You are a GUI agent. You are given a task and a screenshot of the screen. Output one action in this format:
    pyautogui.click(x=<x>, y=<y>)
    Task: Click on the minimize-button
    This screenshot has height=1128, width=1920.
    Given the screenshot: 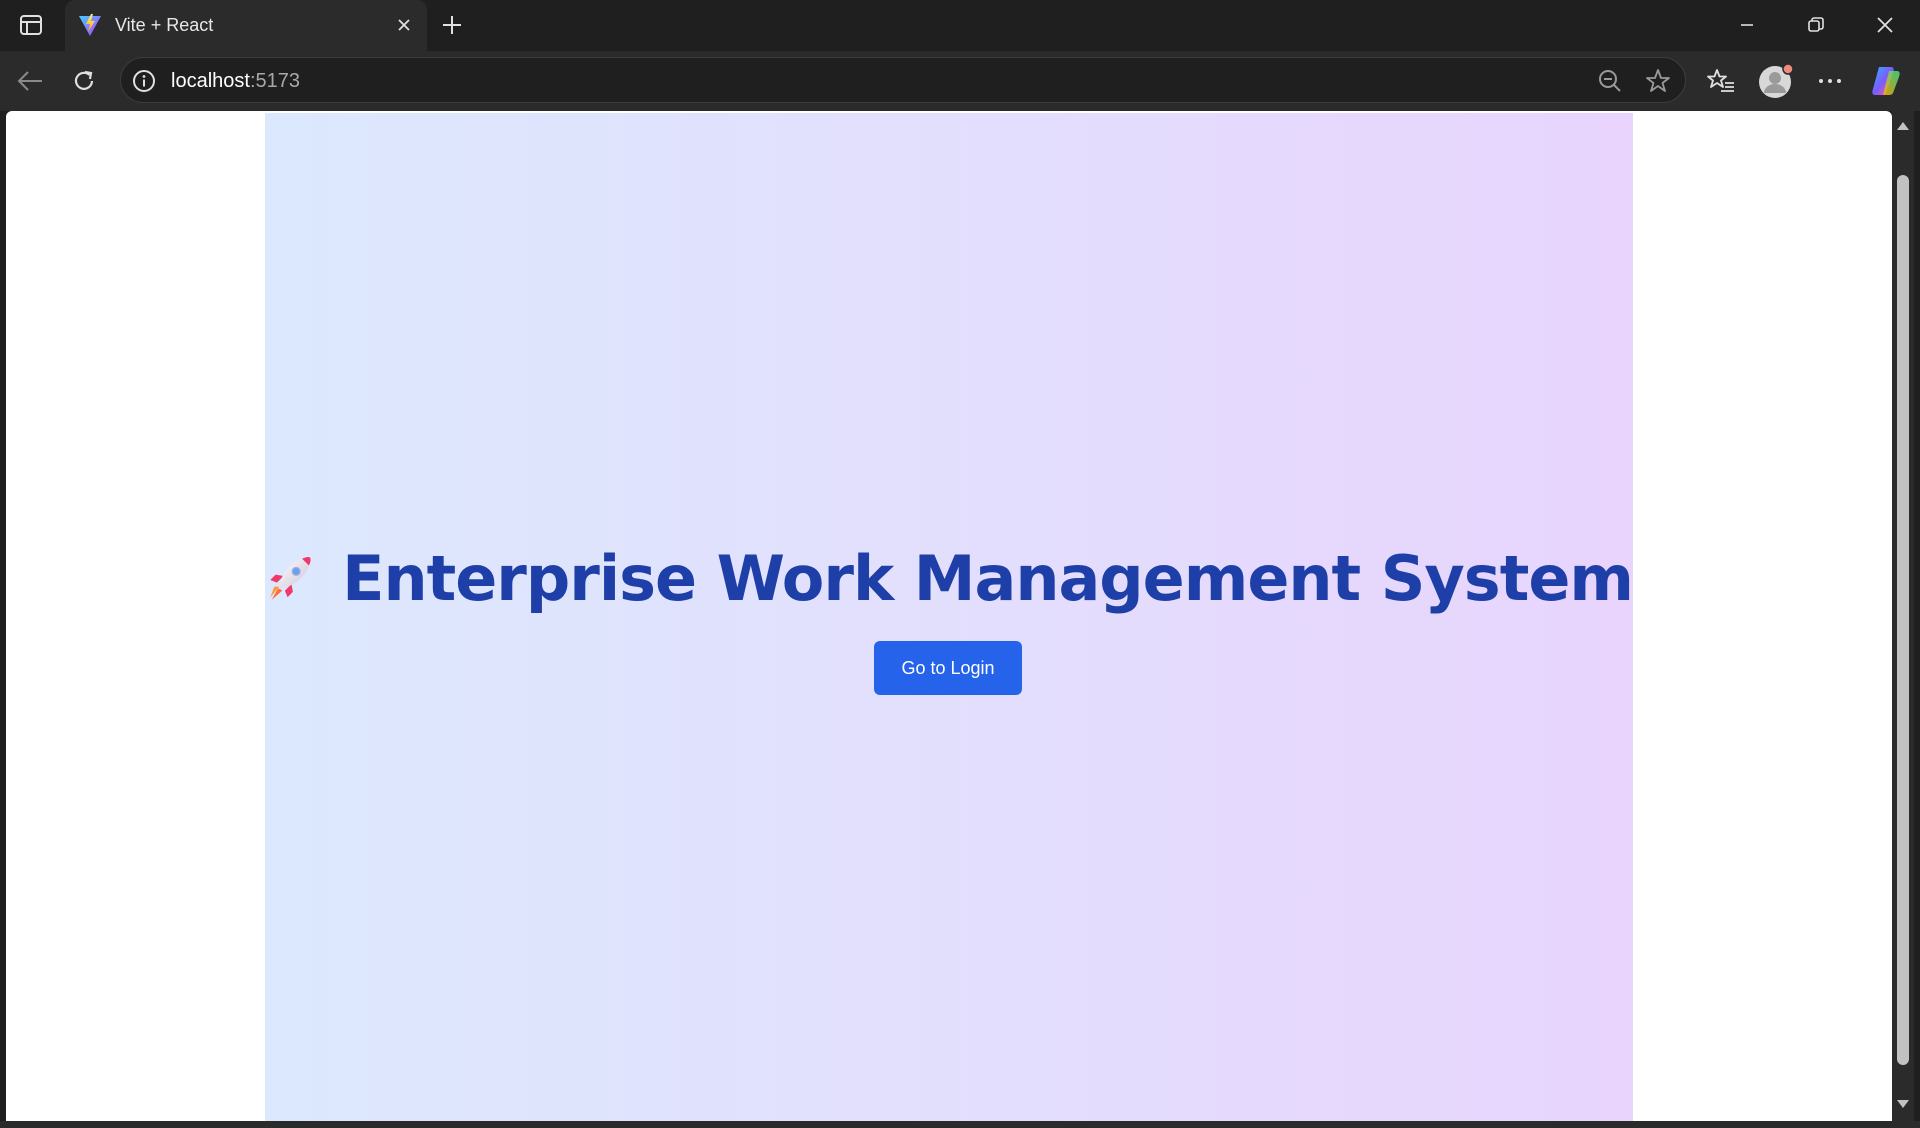 What is the action you would take?
    pyautogui.click(x=1747, y=25)
    